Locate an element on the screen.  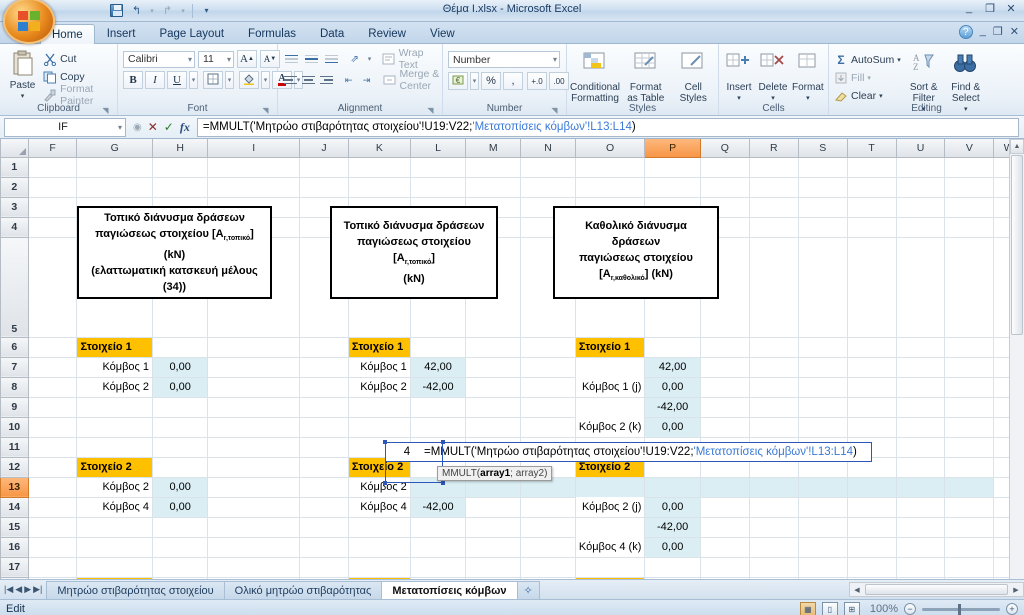
cell-O7 is located at coordinates (610, 366).